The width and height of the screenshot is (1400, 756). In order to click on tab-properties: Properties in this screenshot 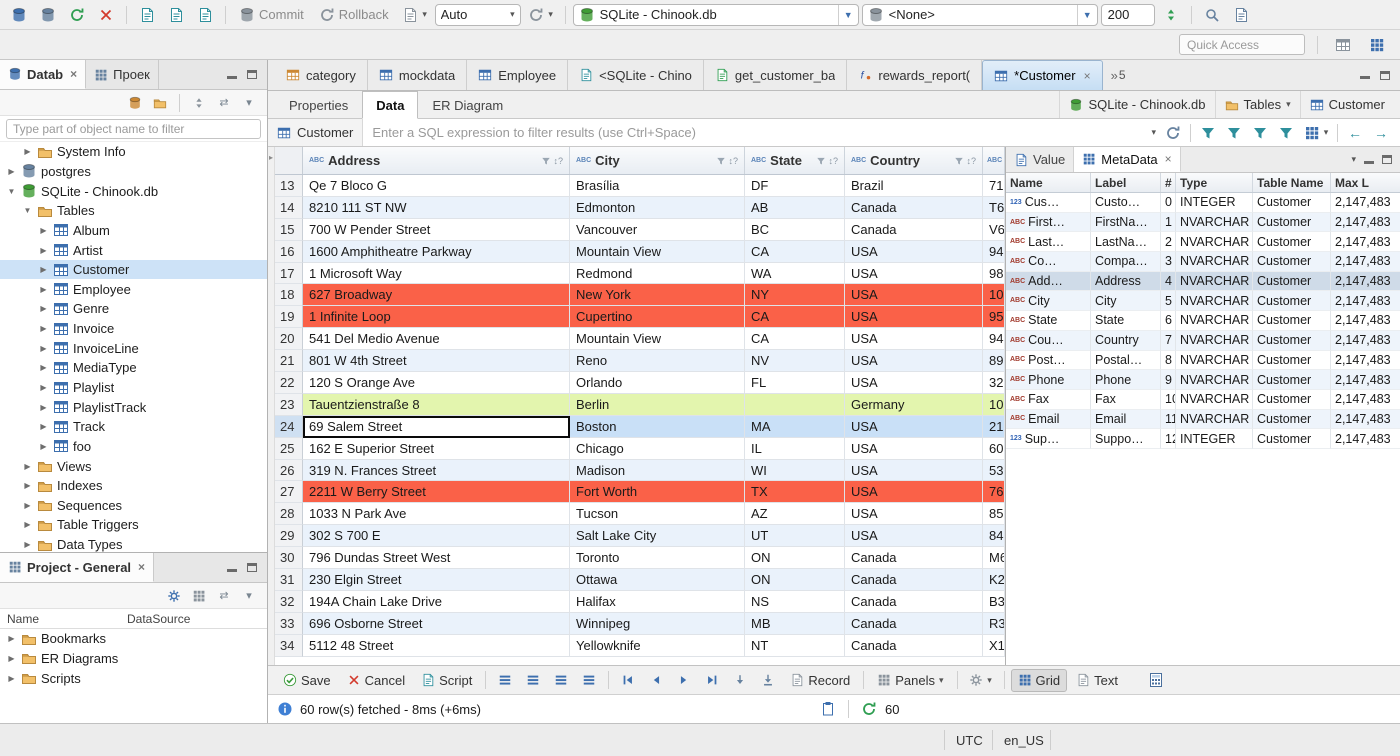, I will do `click(318, 105)`.